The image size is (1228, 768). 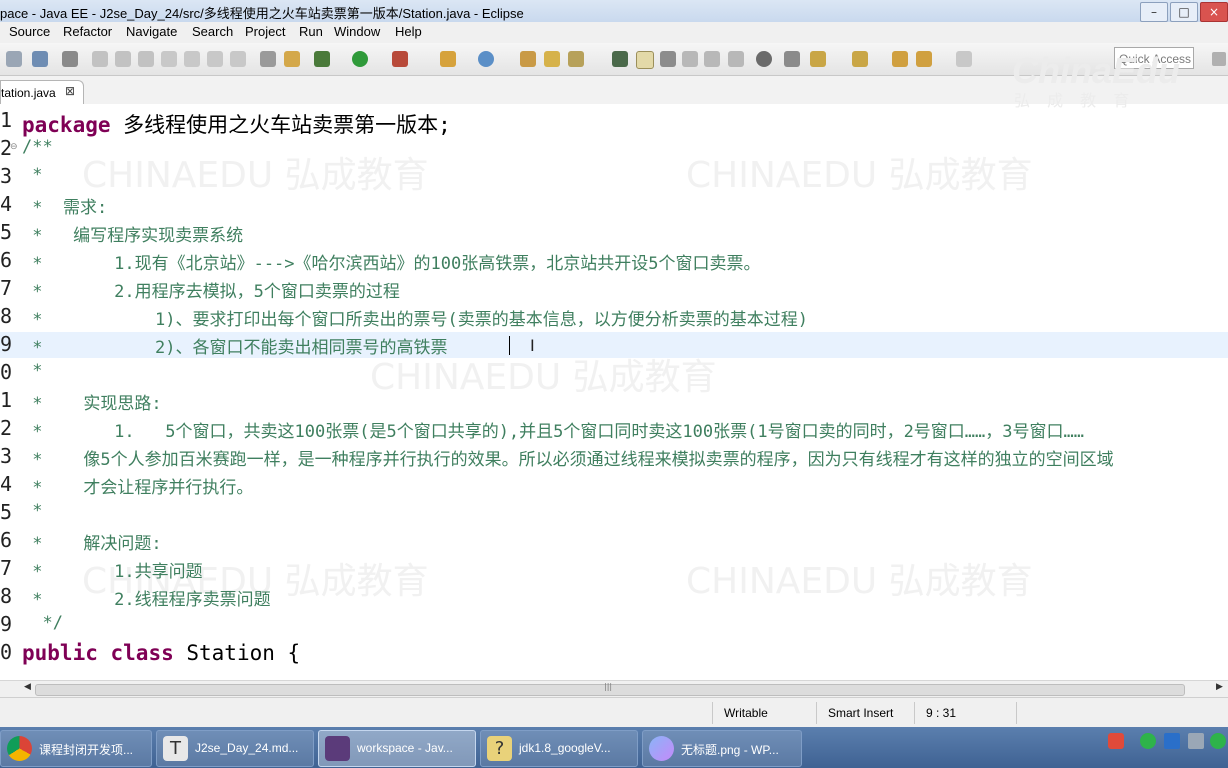 What do you see at coordinates (1219, 59) in the screenshot?
I see `perspective-icon` at bounding box center [1219, 59].